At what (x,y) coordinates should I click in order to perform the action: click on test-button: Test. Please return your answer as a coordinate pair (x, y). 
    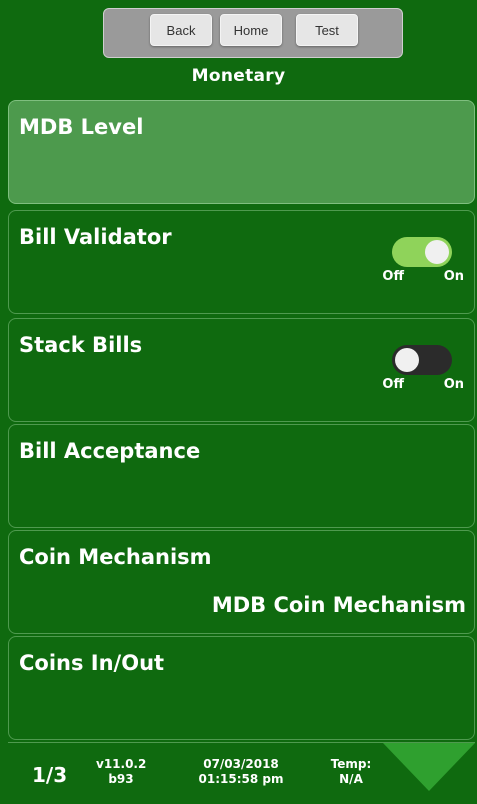
    Looking at the image, I should click on (327, 30).